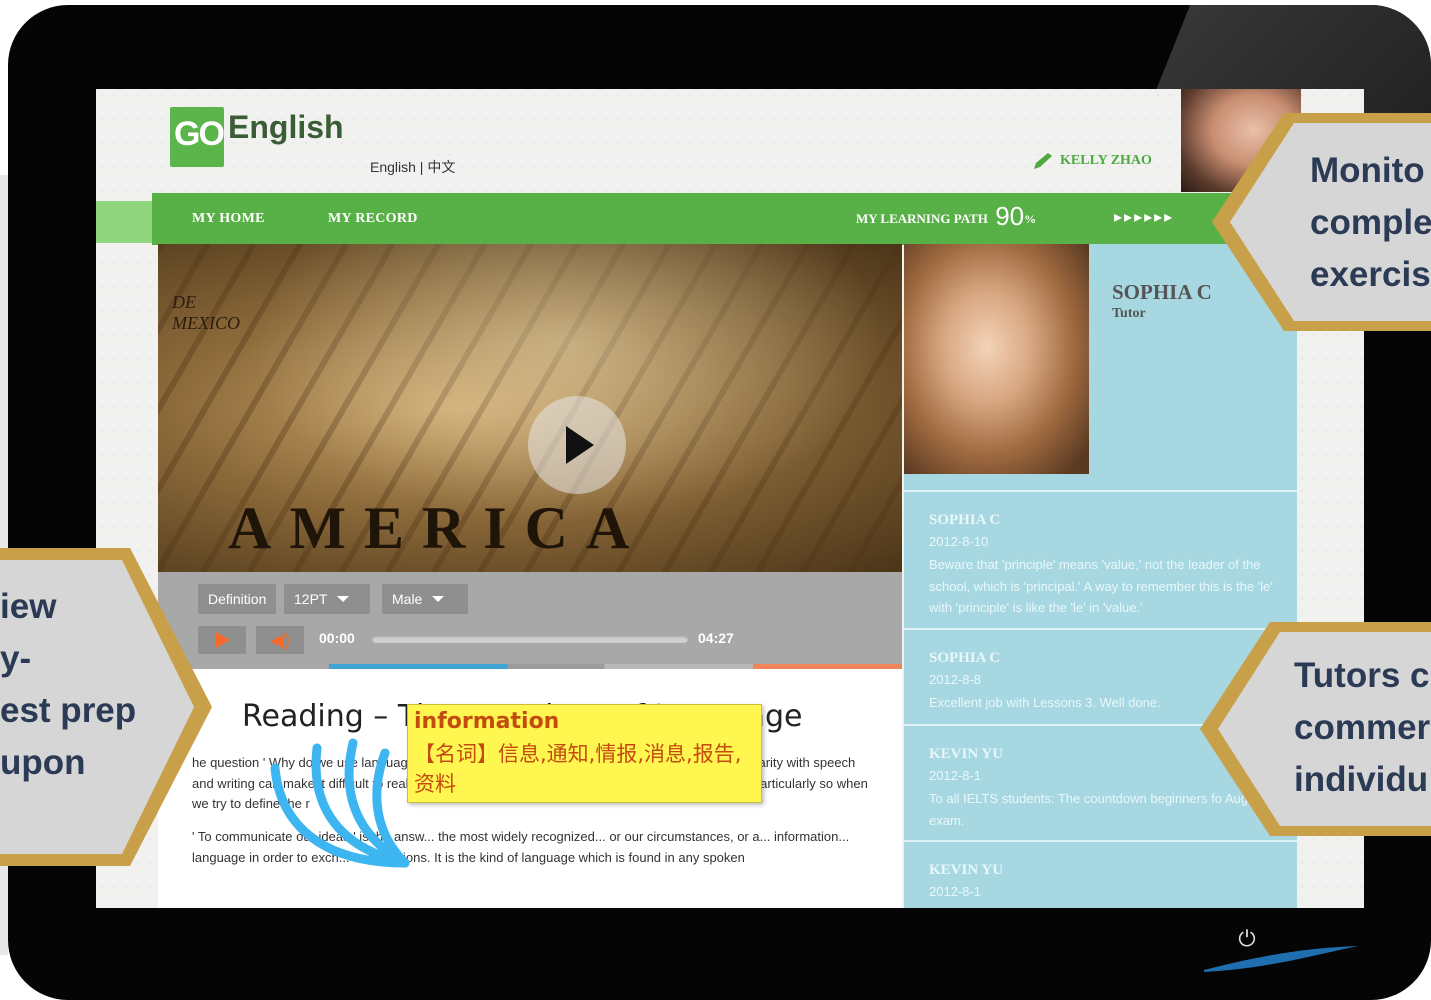  What do you see at coordinates (1010, 216) in the screenshot?
I see `learning-path-value: 90` at bounding box center [1010, 216].